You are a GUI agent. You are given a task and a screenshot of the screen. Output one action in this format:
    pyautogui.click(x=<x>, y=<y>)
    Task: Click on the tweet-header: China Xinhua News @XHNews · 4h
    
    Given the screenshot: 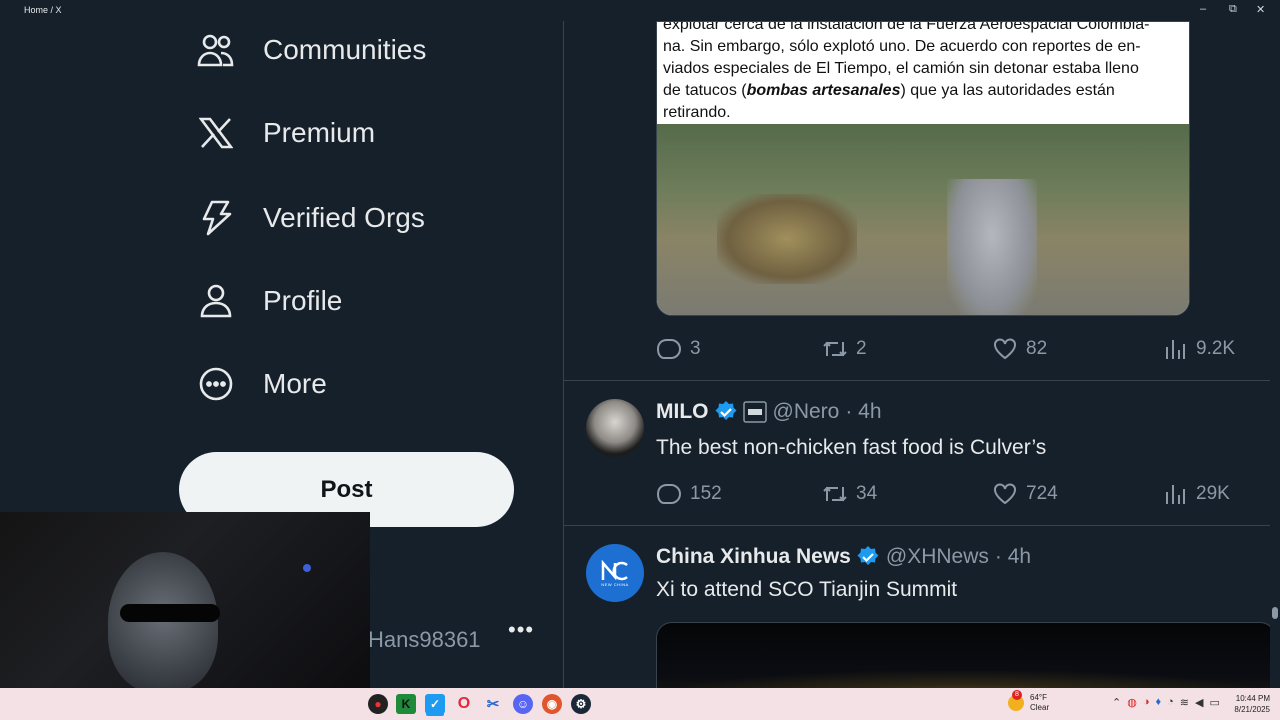 What is the action you would take?
    pyautogui.click(x=843, y=557)
    